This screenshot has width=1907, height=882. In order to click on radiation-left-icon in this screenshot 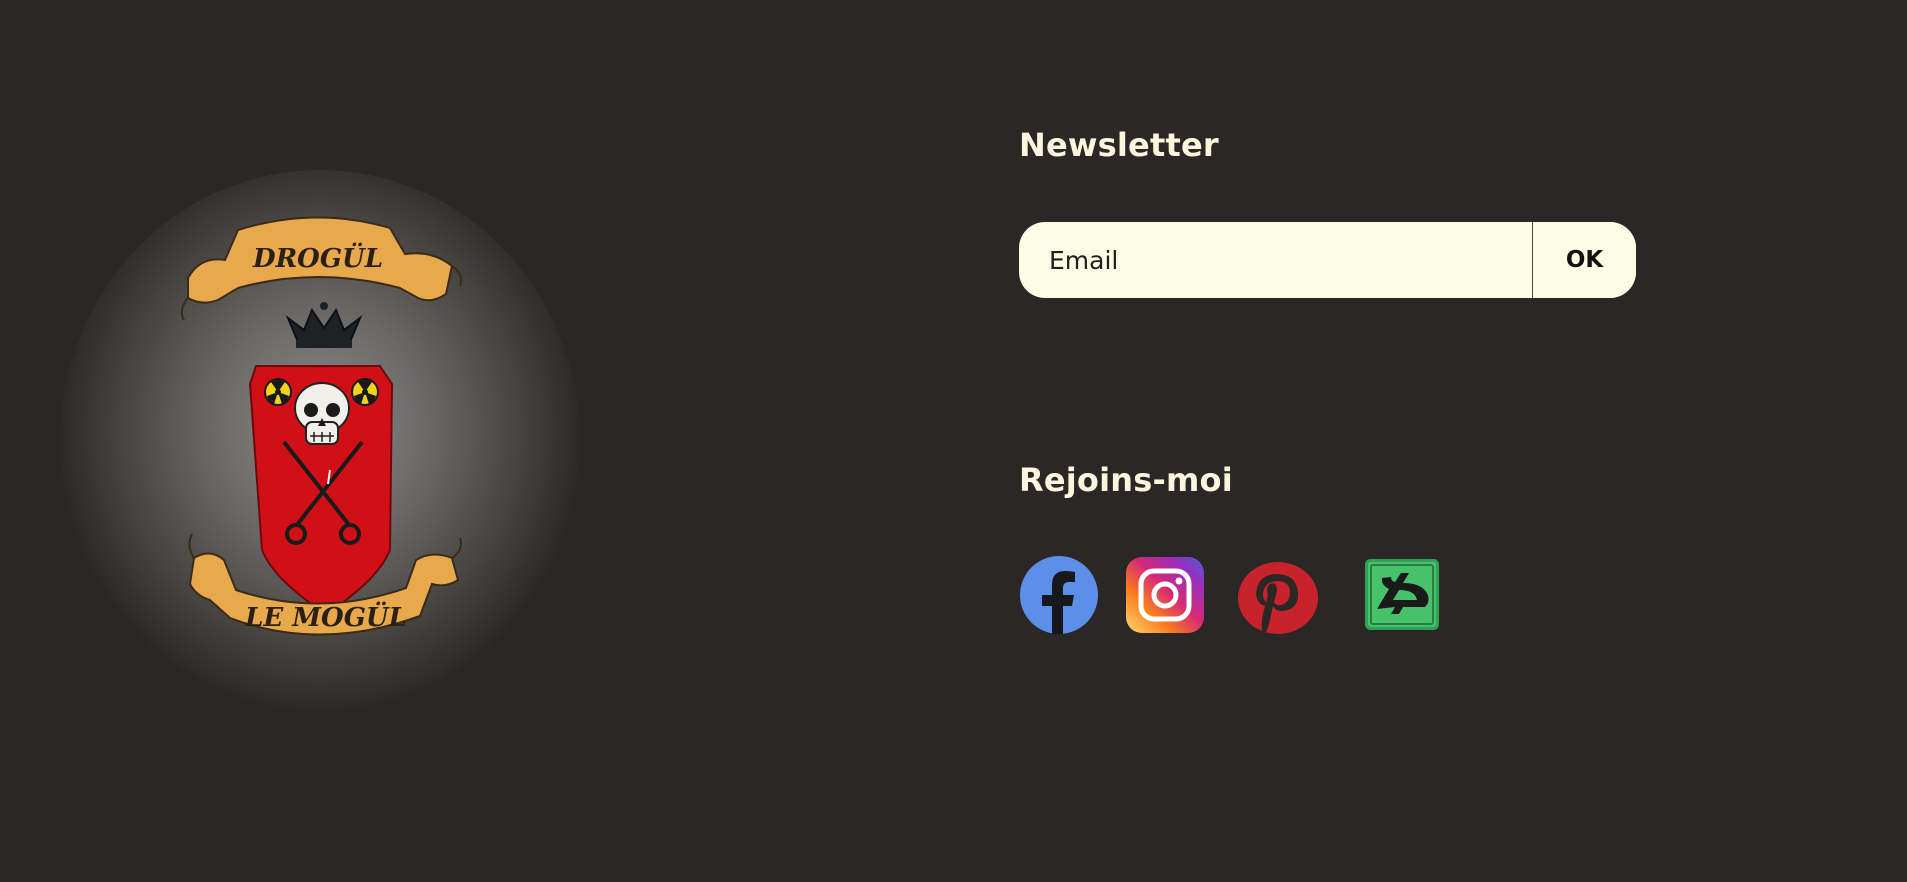, I will do `click(278, 392)`.